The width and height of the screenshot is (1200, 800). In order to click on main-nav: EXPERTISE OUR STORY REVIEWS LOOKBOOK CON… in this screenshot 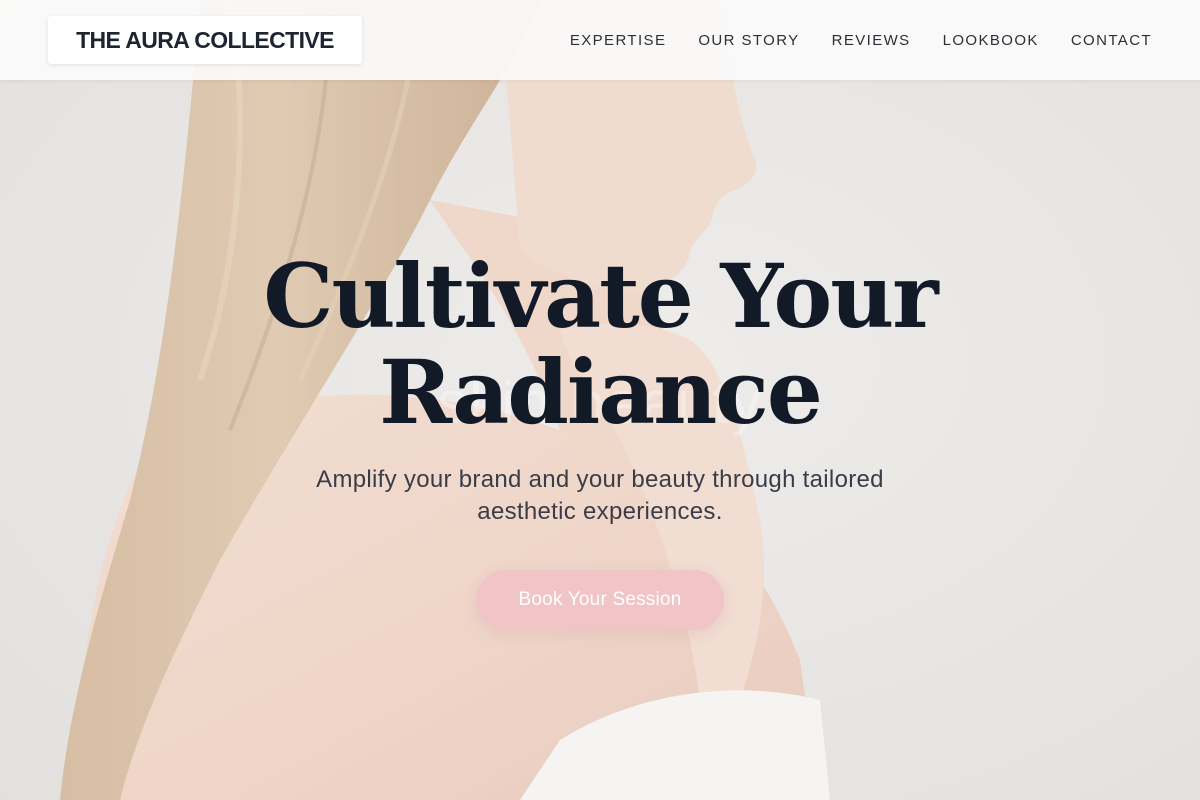, I will do `click(861, 40)`.